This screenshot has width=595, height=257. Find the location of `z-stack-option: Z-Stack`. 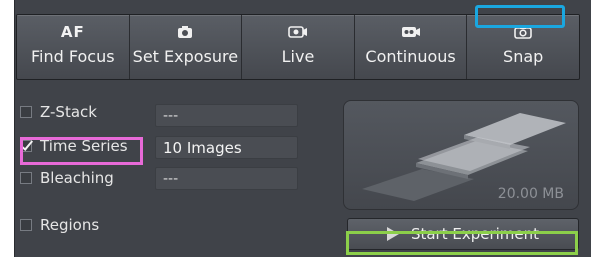

z-stack-option: Z-Stack is located at coordinates (58, 112).